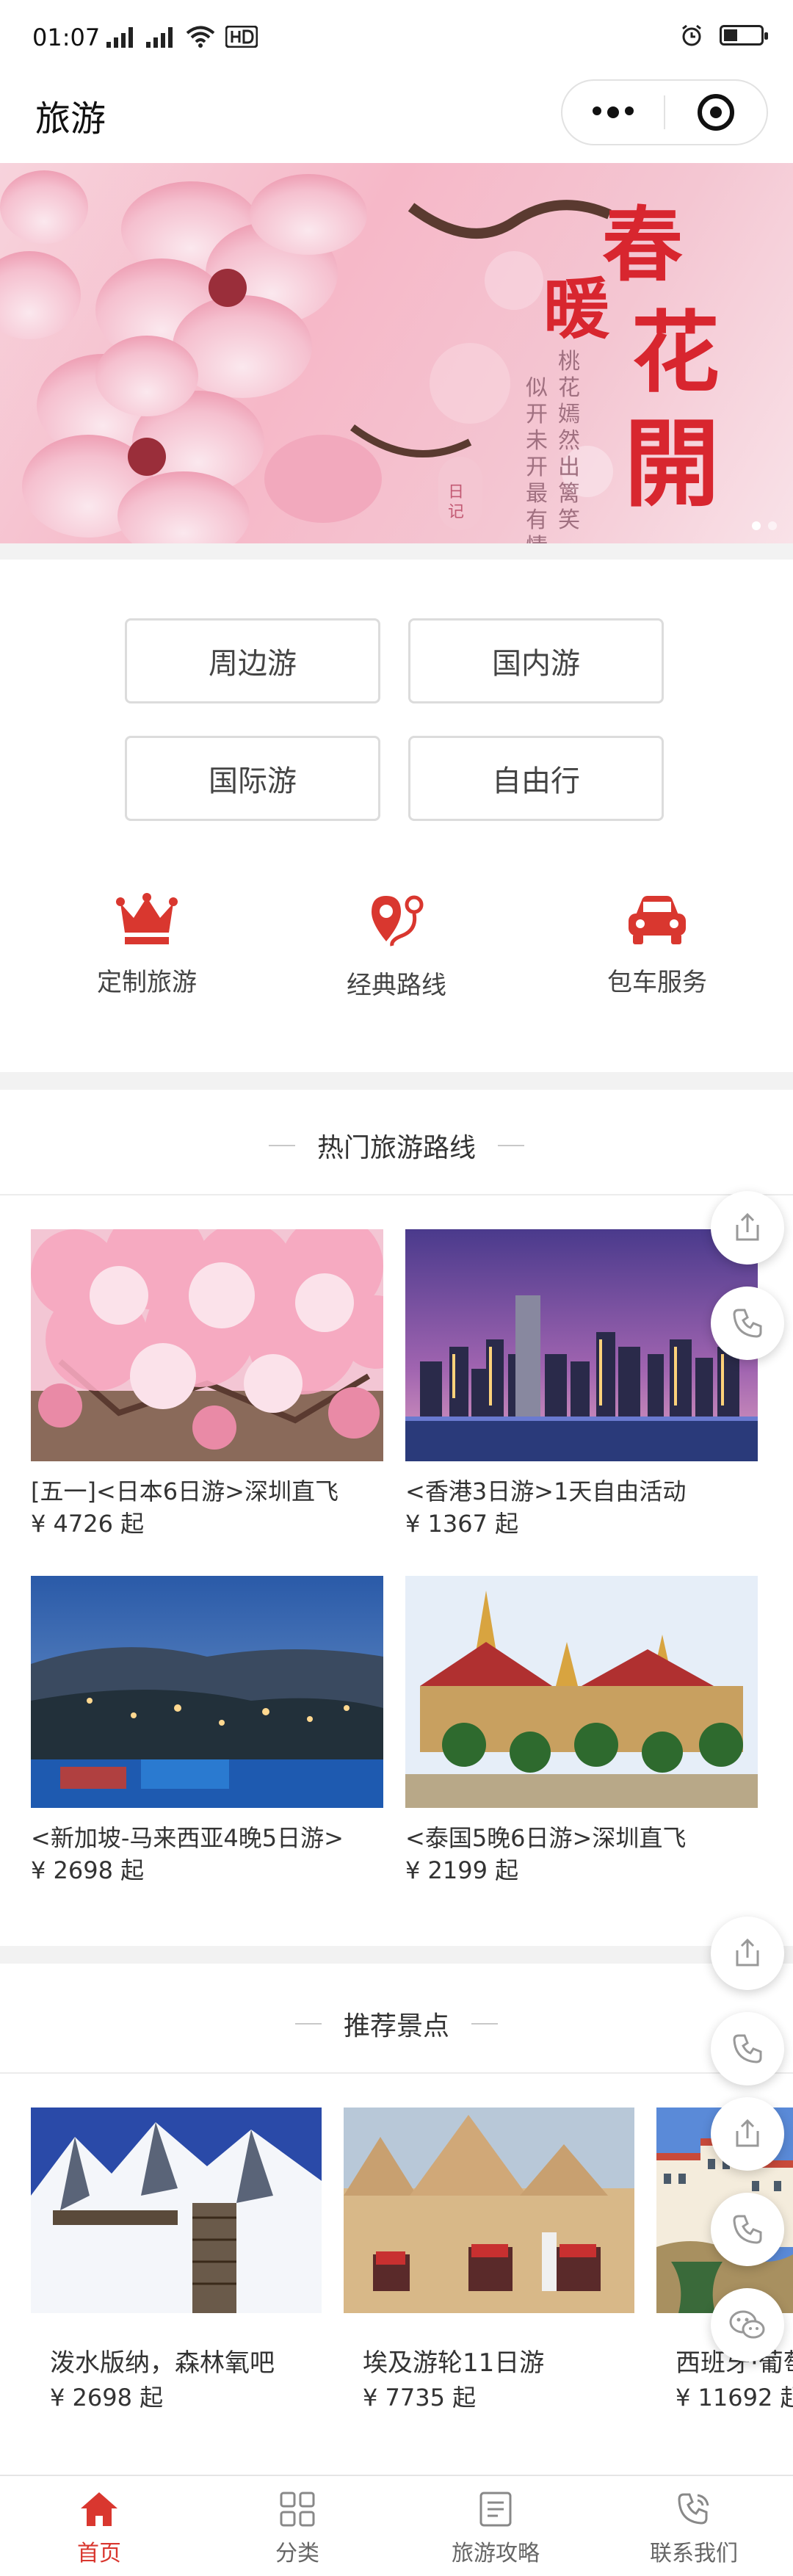 The width and height of the screenshot is (793, 2576). Describe the element at coordinates (537, 520) in the screenshot. I see `svg-text: 有` at that location.